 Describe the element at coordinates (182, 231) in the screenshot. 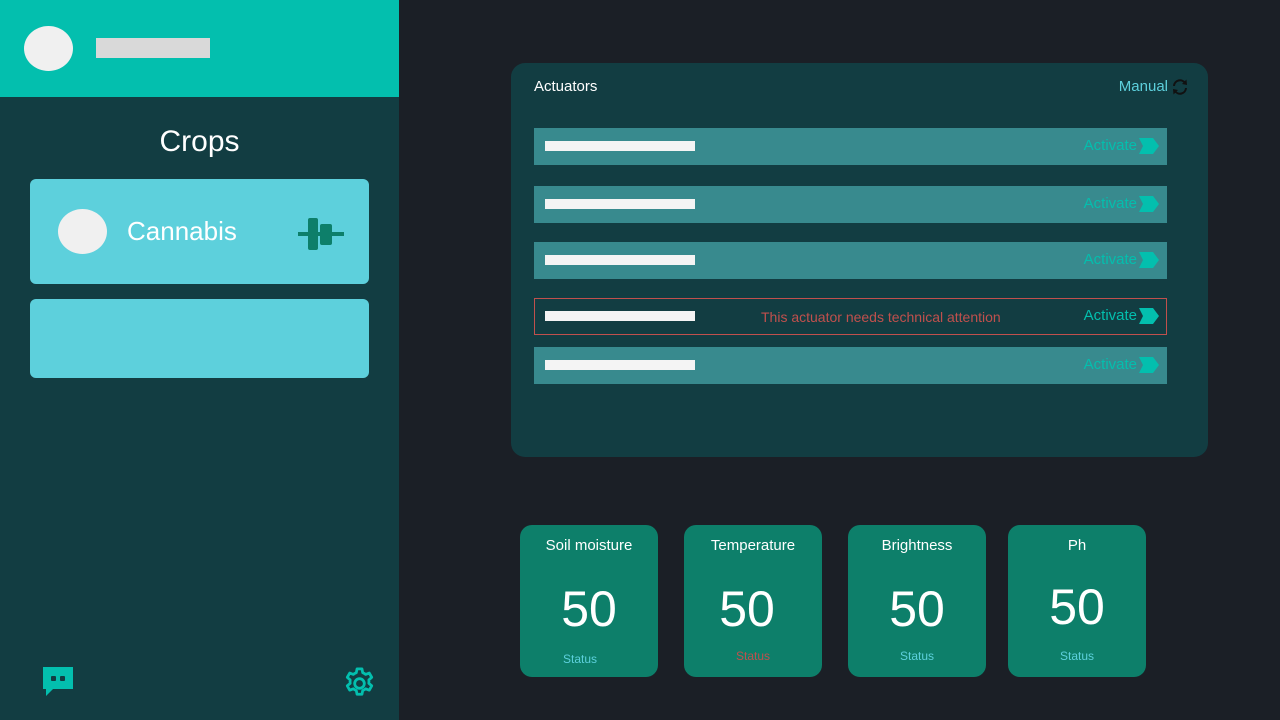

I see `crop-name: Cannabis` at that location.